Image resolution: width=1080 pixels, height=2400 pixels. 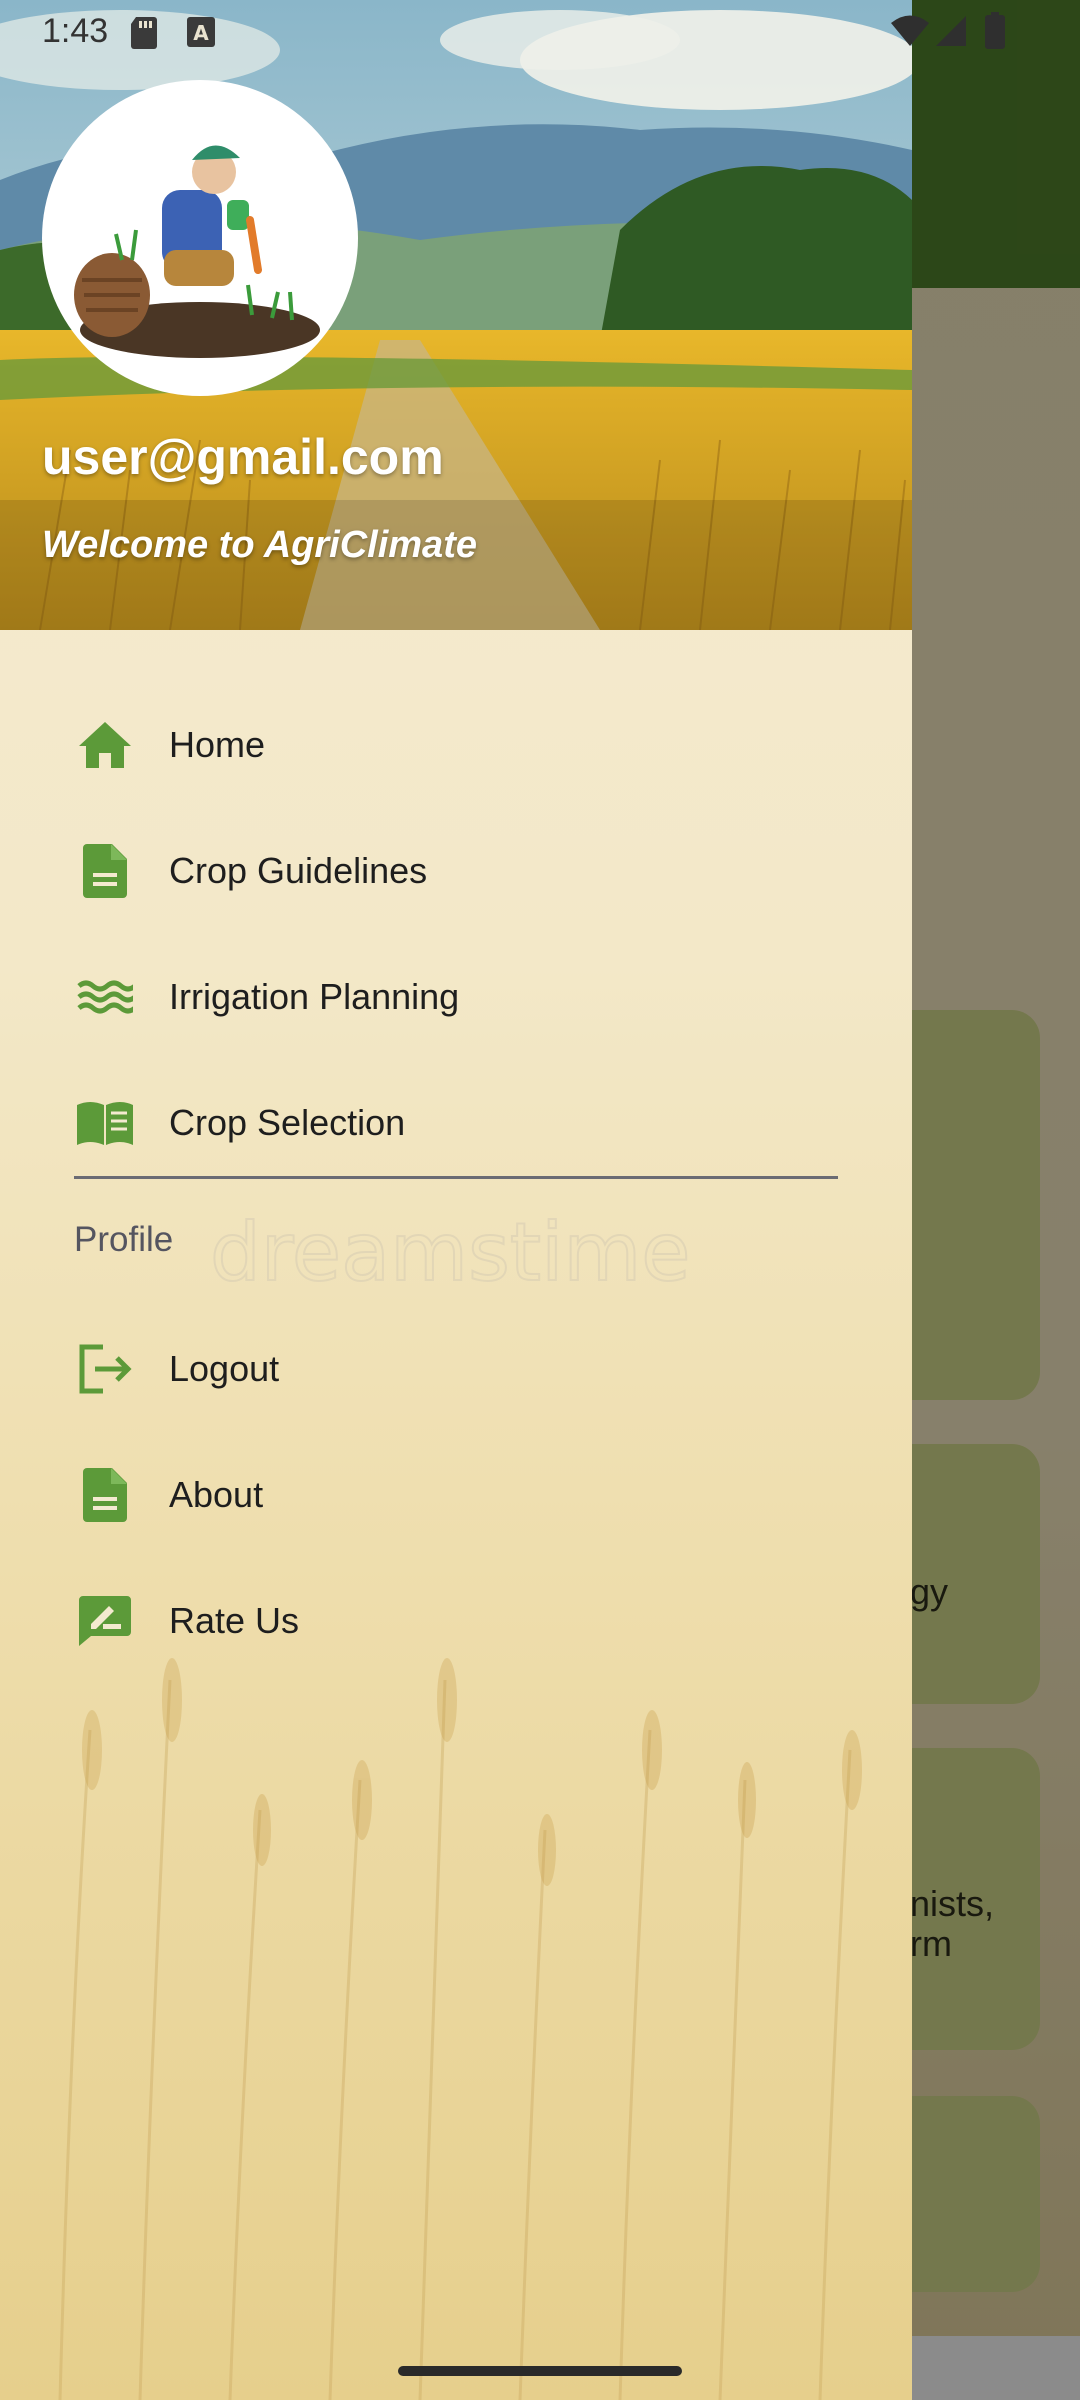 I want to click on menu-item-about: About, so click(x=456, y=1495).